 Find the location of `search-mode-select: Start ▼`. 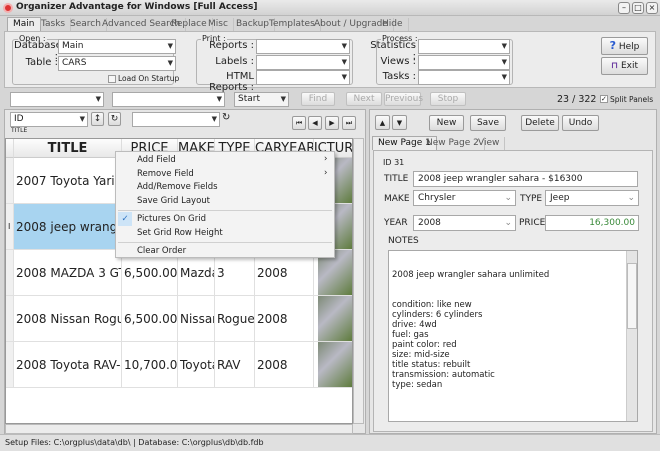

search-mode-select: Start ▼ is located at coordinates (261, 99).